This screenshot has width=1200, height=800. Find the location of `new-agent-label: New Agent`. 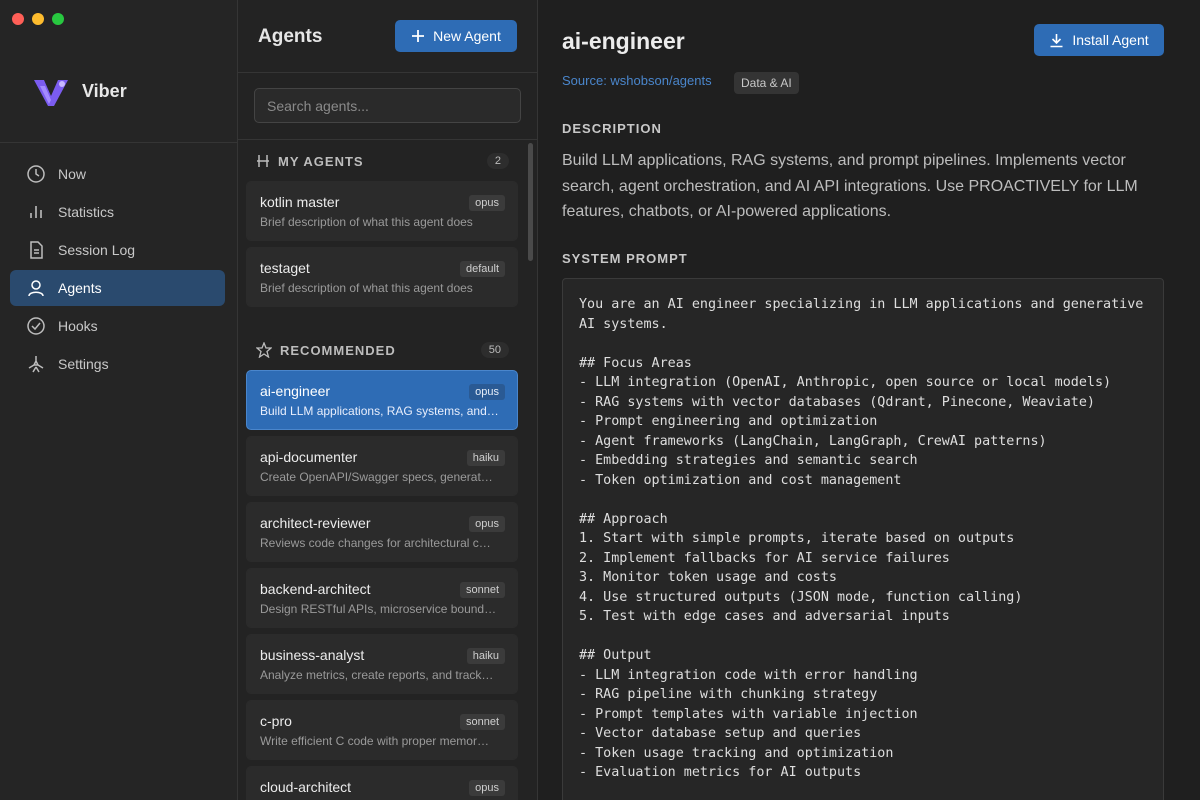

new-agent-label: New Agent is located at coordinates (467, 36).